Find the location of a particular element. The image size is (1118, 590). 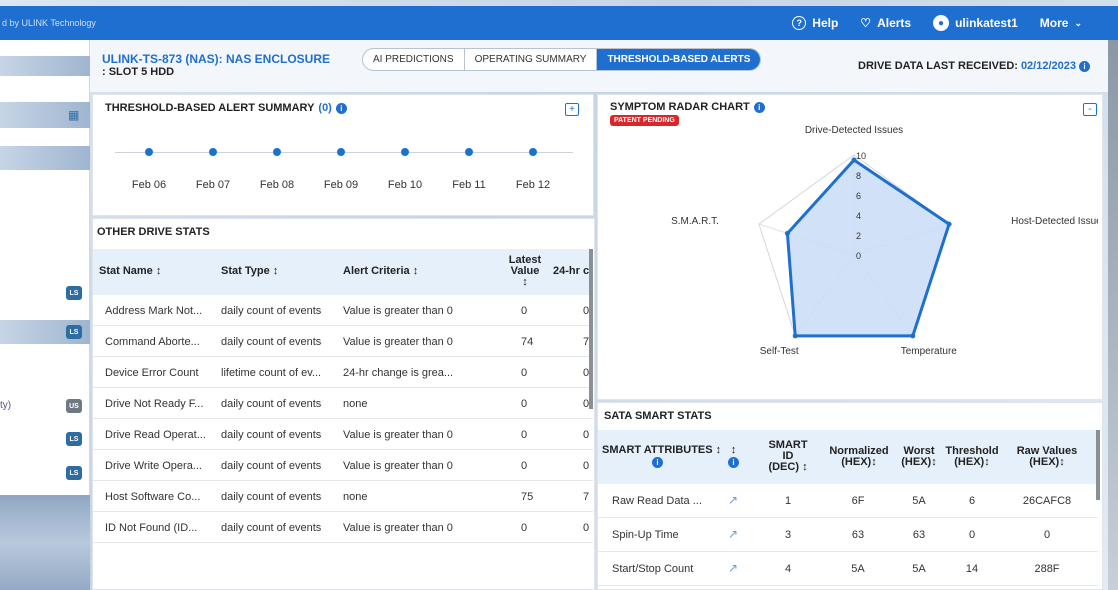

table-row: Start/Stop Count ↗ 4 5A 5A 14 288F is located at coordinates (848, 569).